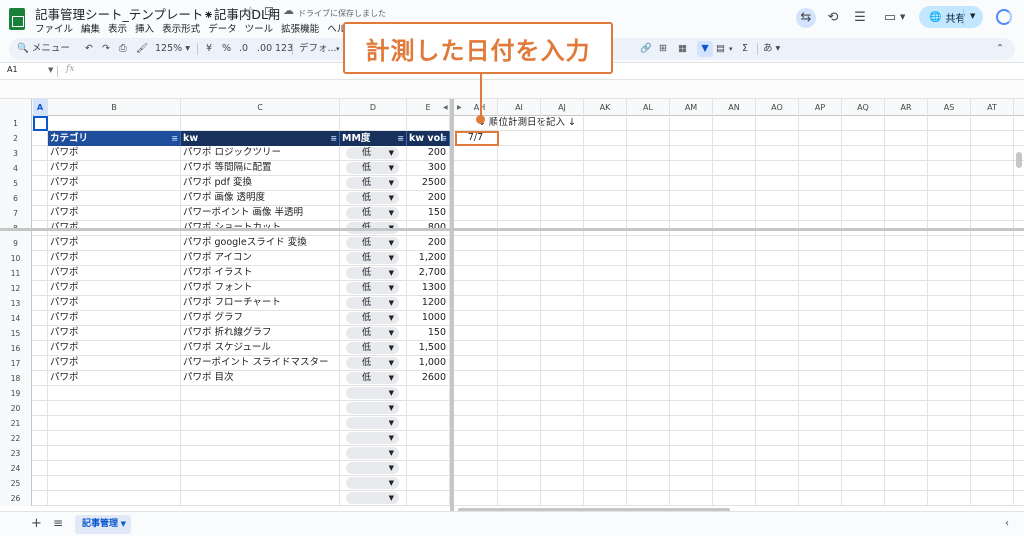 The height and width of the screenshot is (536, 1024). What do you see at coordinates (428, 213) in the screenshot?
I see `volume-cell: 150` at bounding box center [428, 213].